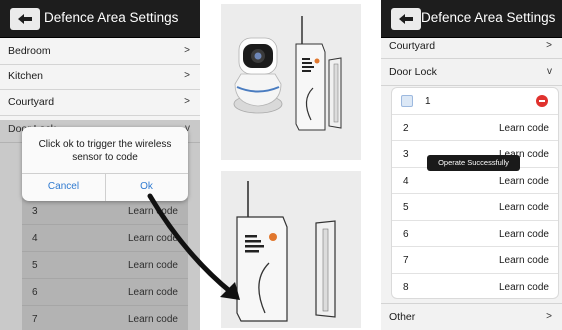 The image size is (562, 330). What do you see at coordinates (63, 187) in the screenshot?
I see `cancel-button: Cancel` at bounding box center [63, 187].